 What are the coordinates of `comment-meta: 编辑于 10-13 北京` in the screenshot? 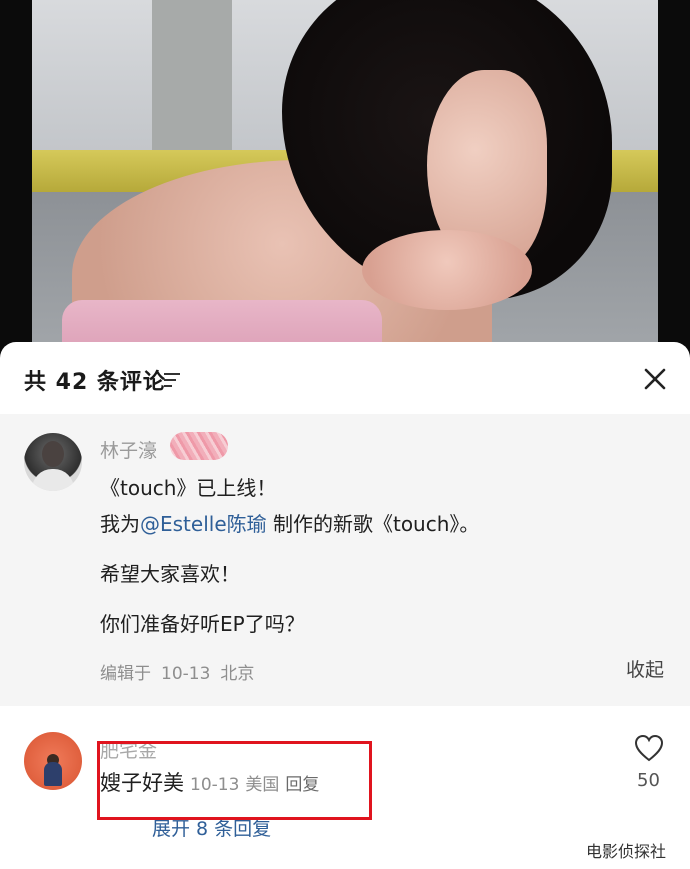 It's located at (182, 671).